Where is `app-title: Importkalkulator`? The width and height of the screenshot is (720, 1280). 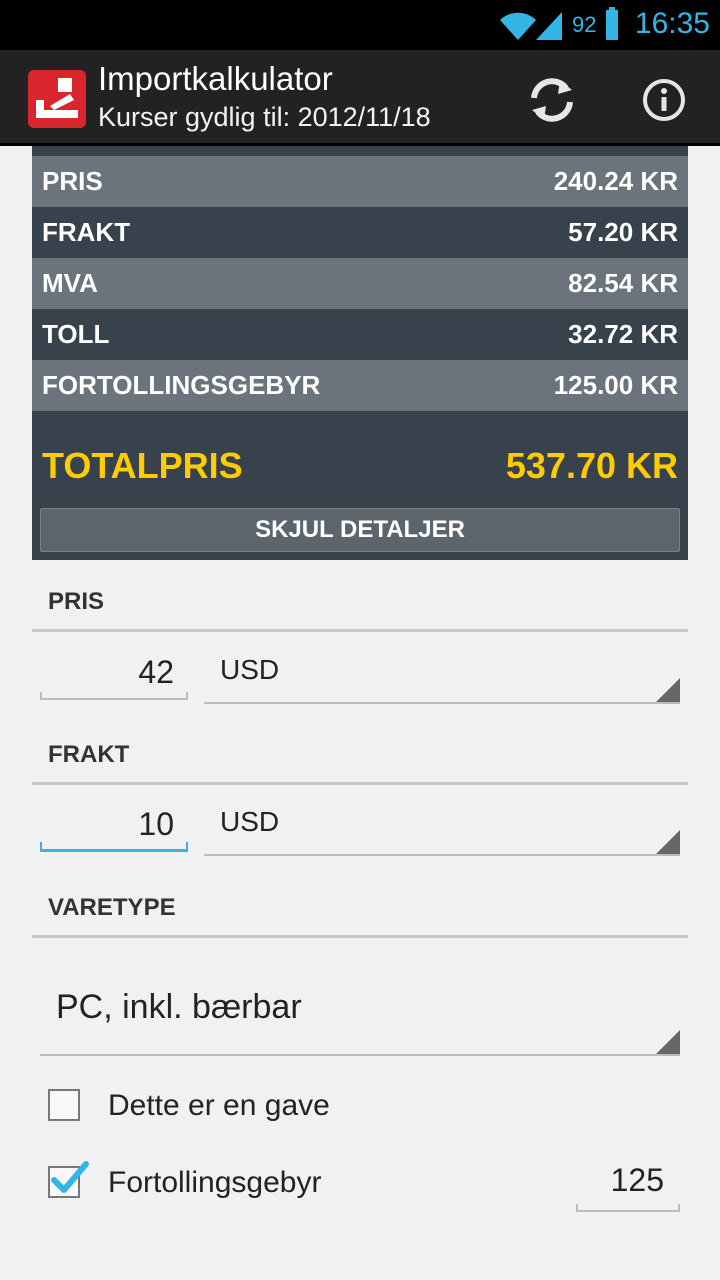 app-title: Importkalkulator is located at coordinates (215, 78).